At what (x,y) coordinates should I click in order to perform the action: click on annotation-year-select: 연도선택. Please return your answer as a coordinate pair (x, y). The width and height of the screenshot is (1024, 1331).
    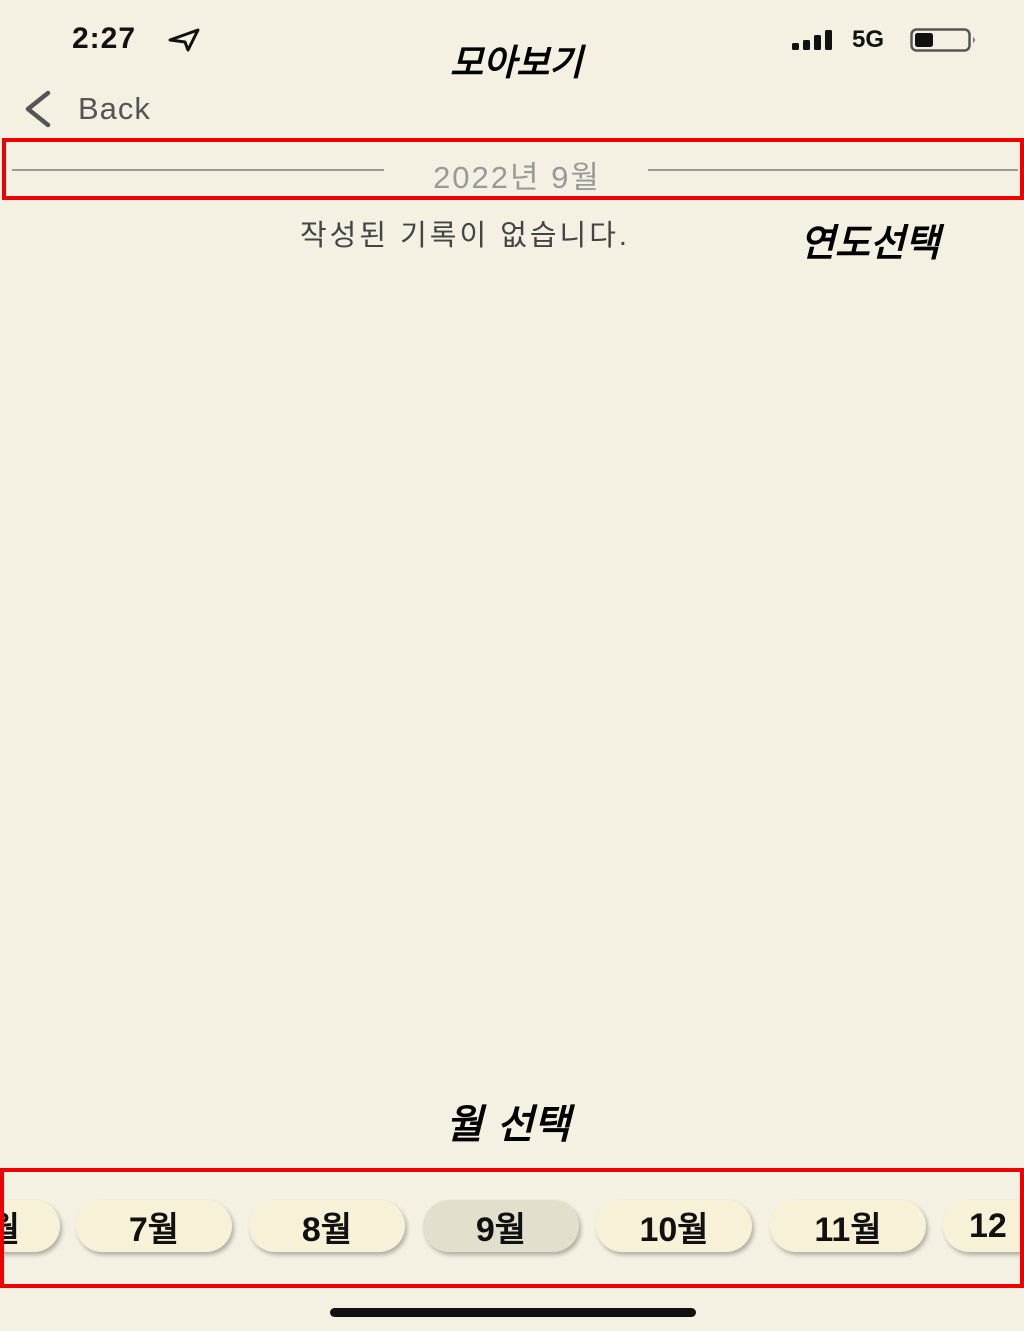
    Looking at the image, I should click on (870, 242).